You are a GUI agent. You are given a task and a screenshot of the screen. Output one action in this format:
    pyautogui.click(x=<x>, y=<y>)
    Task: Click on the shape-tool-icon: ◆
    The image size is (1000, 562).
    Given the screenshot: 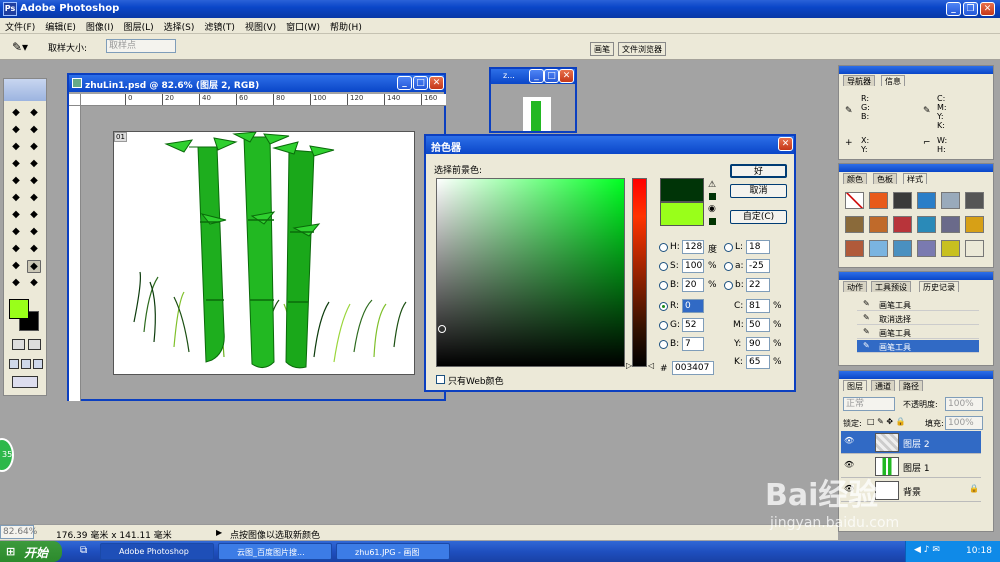 What is the action you would take?
    pyautogui.click(x=34, y=249)
    